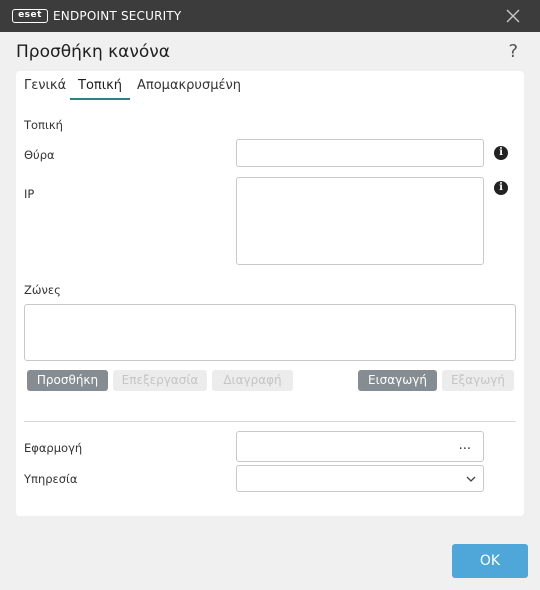  What do you see at coordinates (117, 16) in the screenshot?
I see `product-name: ENDPOINT SECURITY` at bounding box center [117, 16].